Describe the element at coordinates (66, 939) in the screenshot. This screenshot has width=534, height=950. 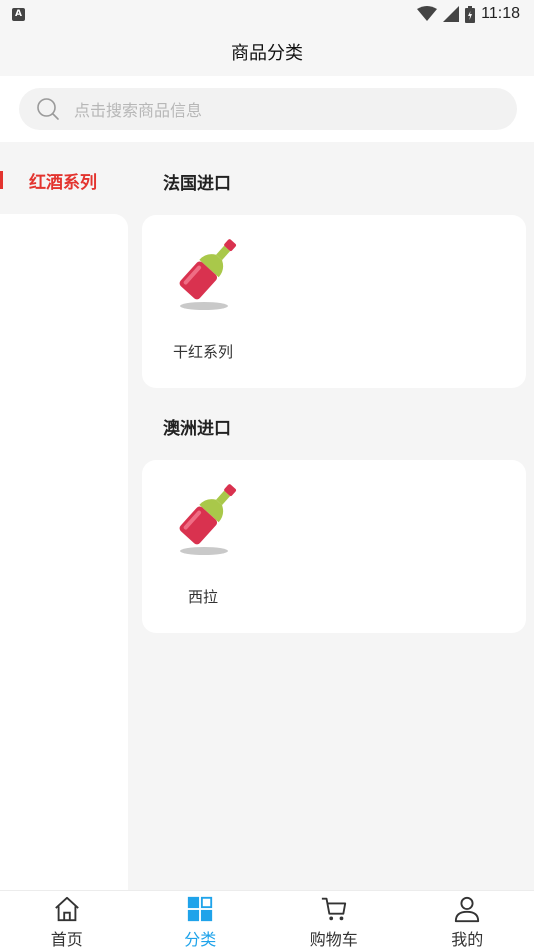
I see `tab-label: 首页` at that location.